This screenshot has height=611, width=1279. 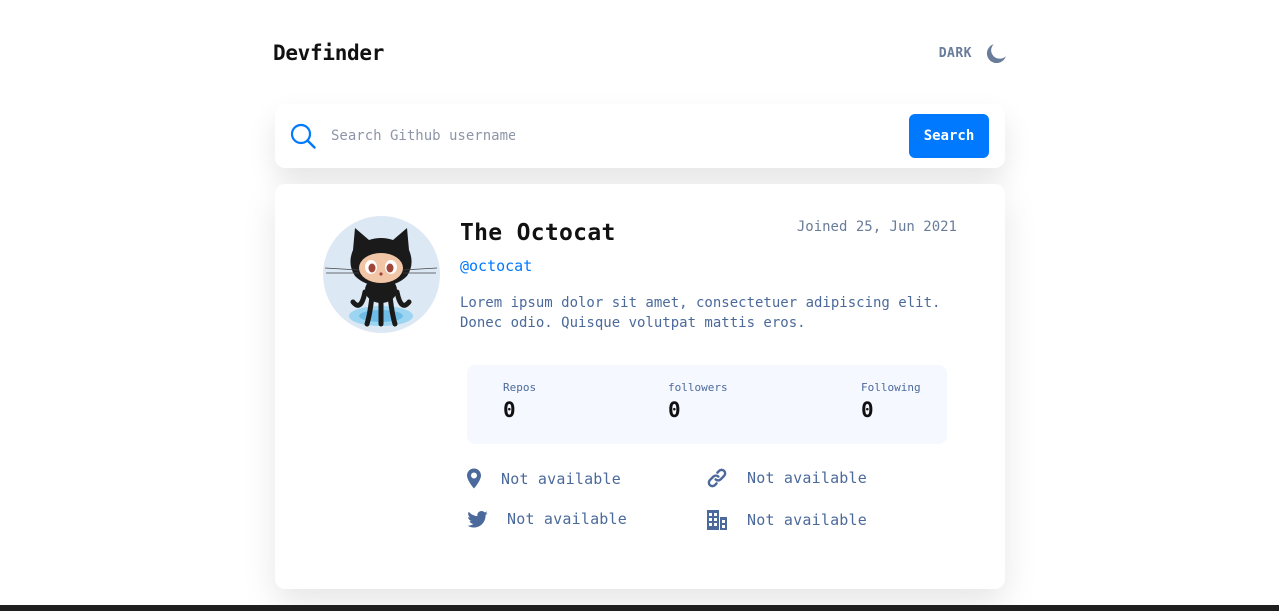 I want to click on stat-followers-label: followers, so click(x=698, y=387).